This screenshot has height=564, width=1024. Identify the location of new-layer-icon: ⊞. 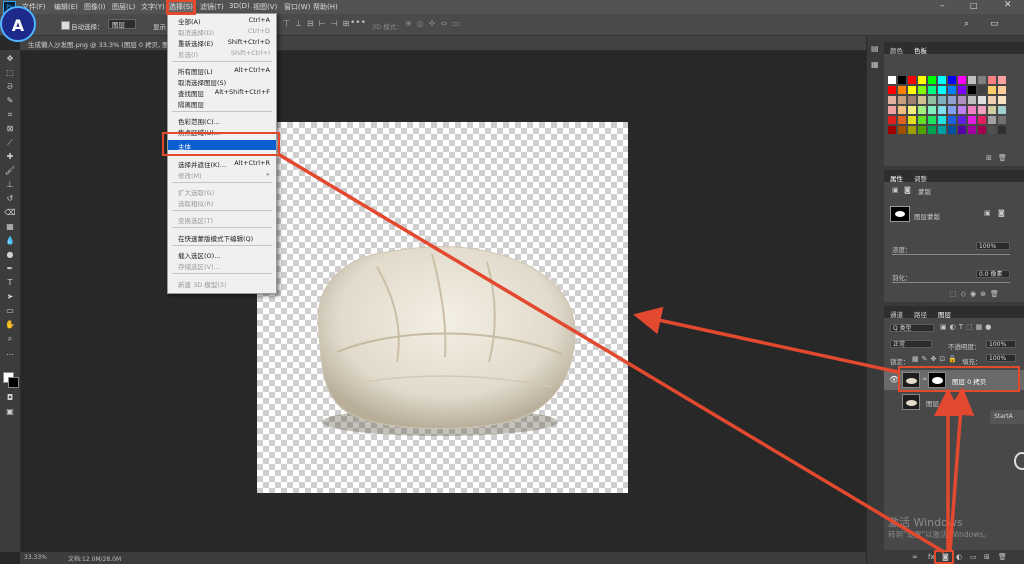
(987, 557).